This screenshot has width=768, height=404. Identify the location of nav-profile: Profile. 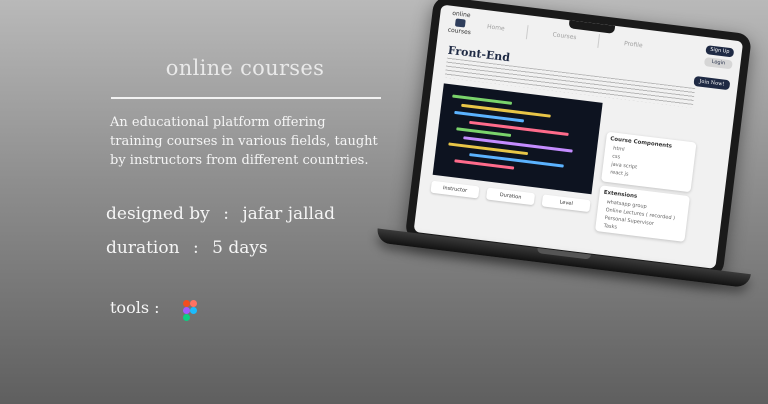
(633, 44).